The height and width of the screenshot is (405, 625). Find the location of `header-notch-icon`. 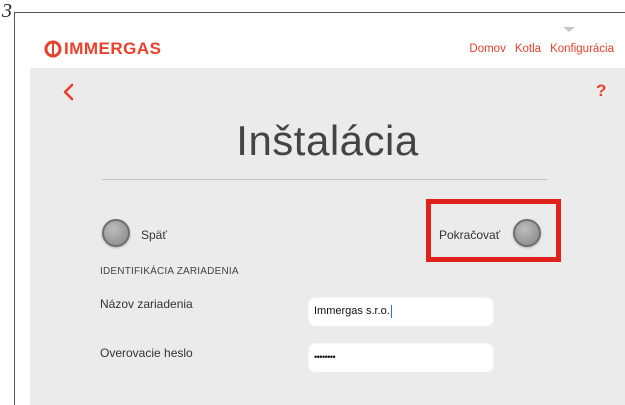

header-notch-icon is located at coordinates (569, 29).